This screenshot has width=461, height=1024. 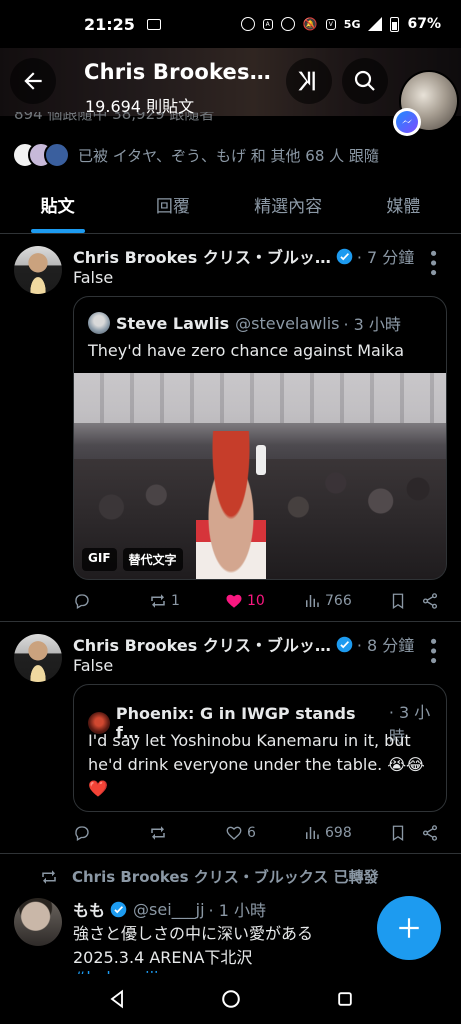 What do you see at coordinates (267, 24) in the screenshot?
I see `auto-icon: A` at bounding box center [267, 24].